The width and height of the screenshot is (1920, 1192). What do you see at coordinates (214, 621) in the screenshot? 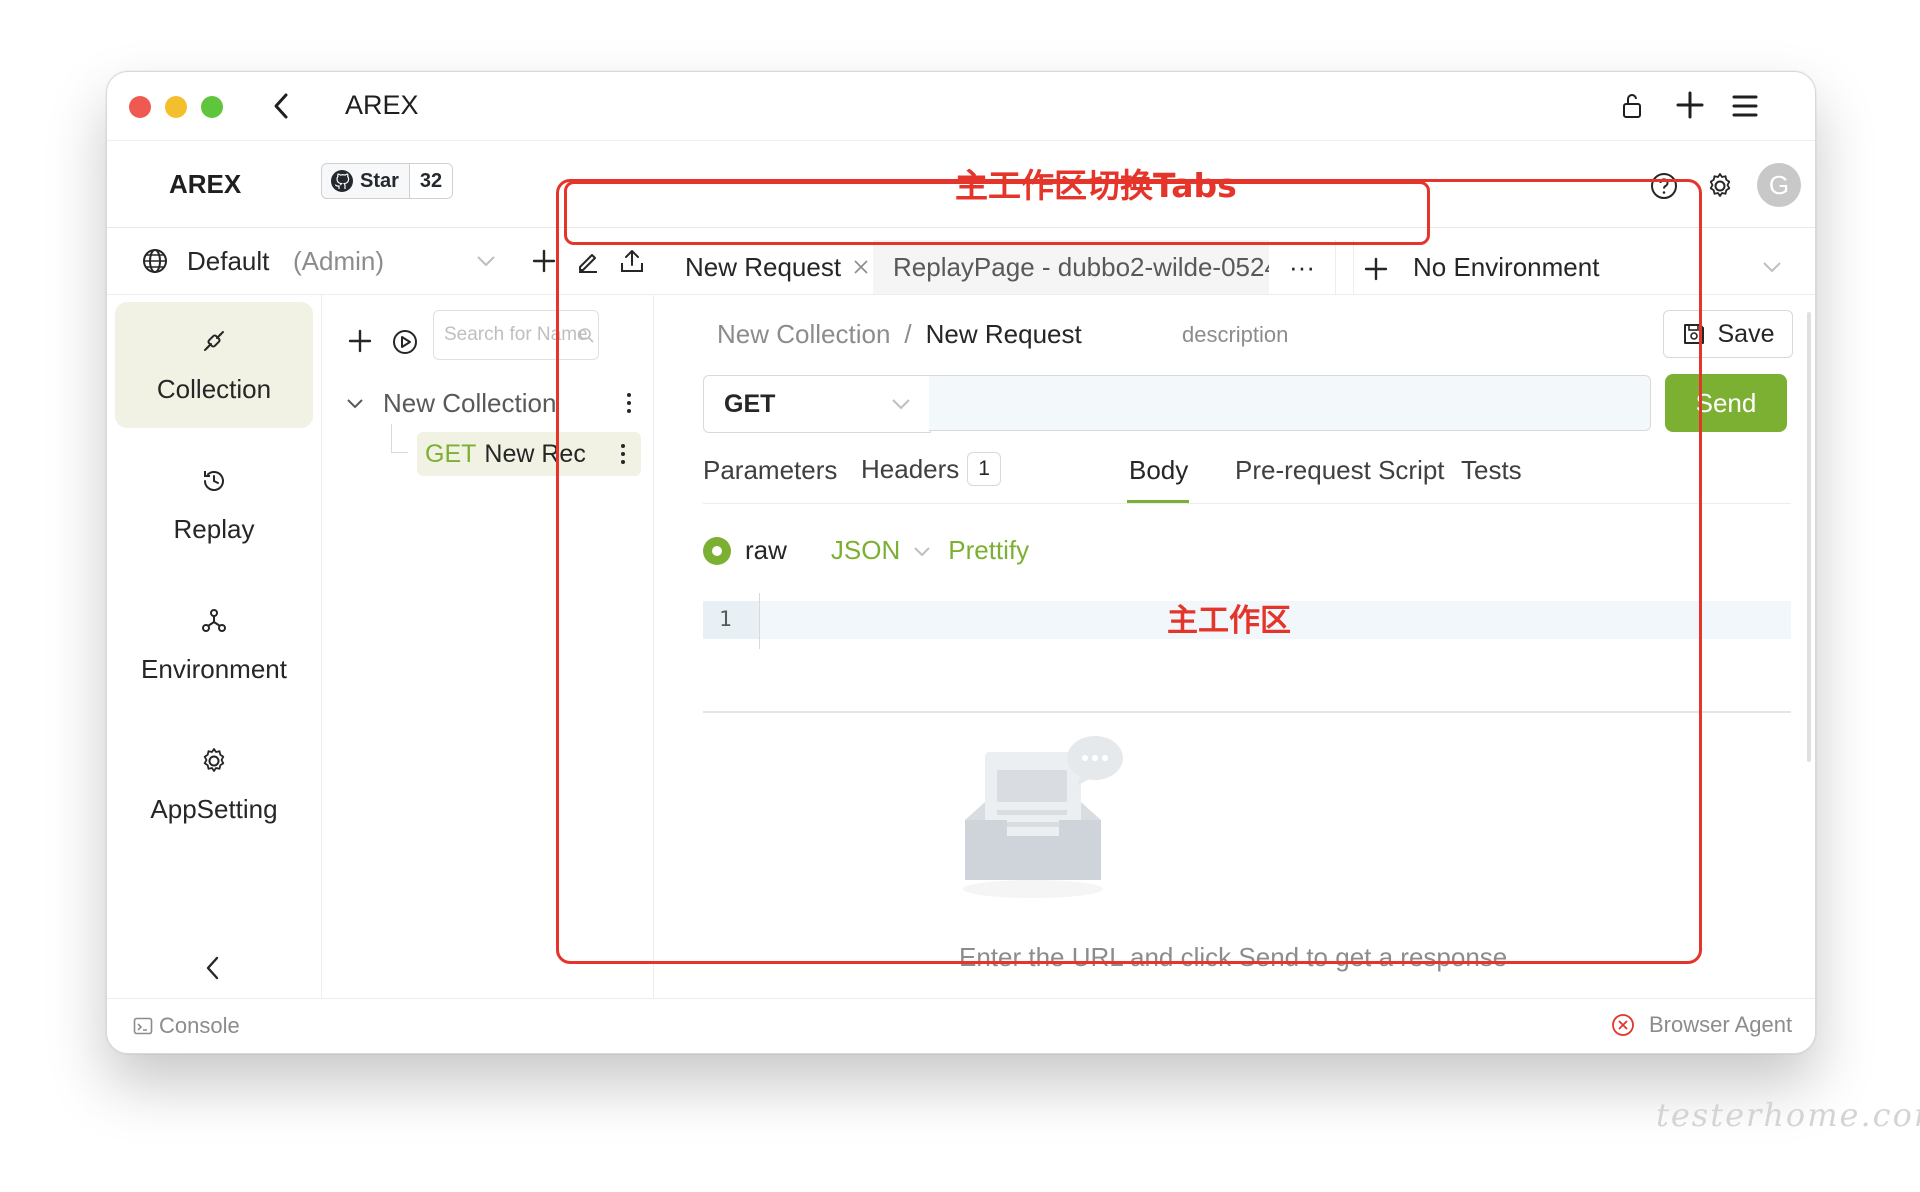
I see `environment-icon` at bounding box center [214, 621].